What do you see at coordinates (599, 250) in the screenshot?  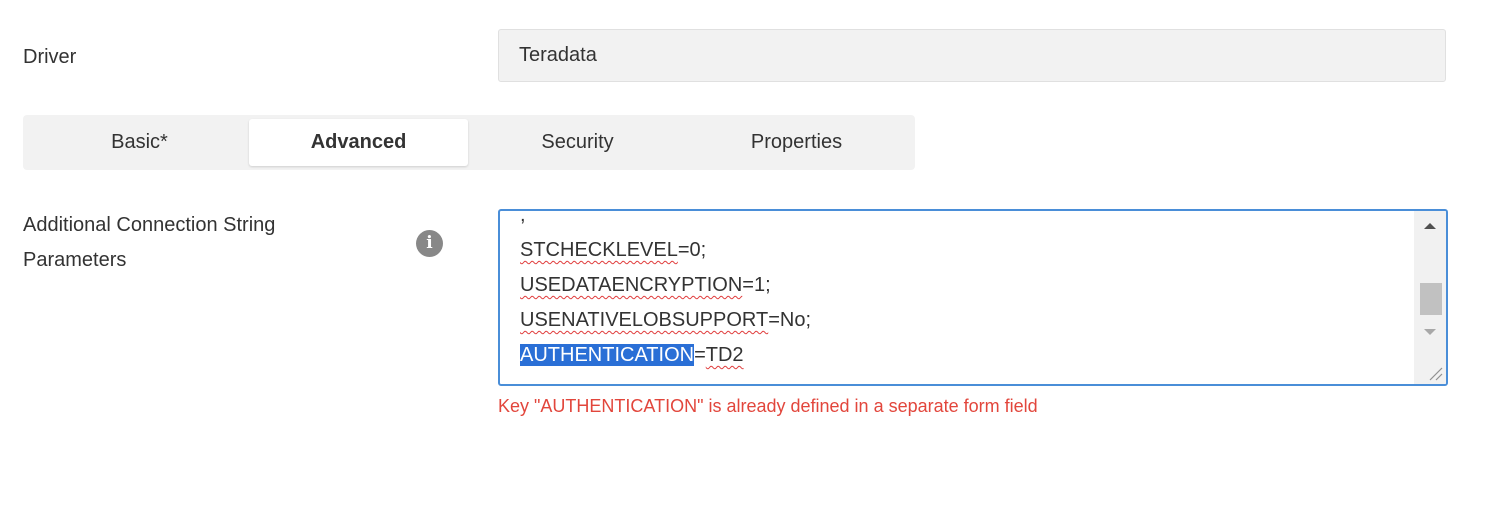 I see `line-key-stchecklevel: STCHECKLEVEL` at bounding box center [599, 250].